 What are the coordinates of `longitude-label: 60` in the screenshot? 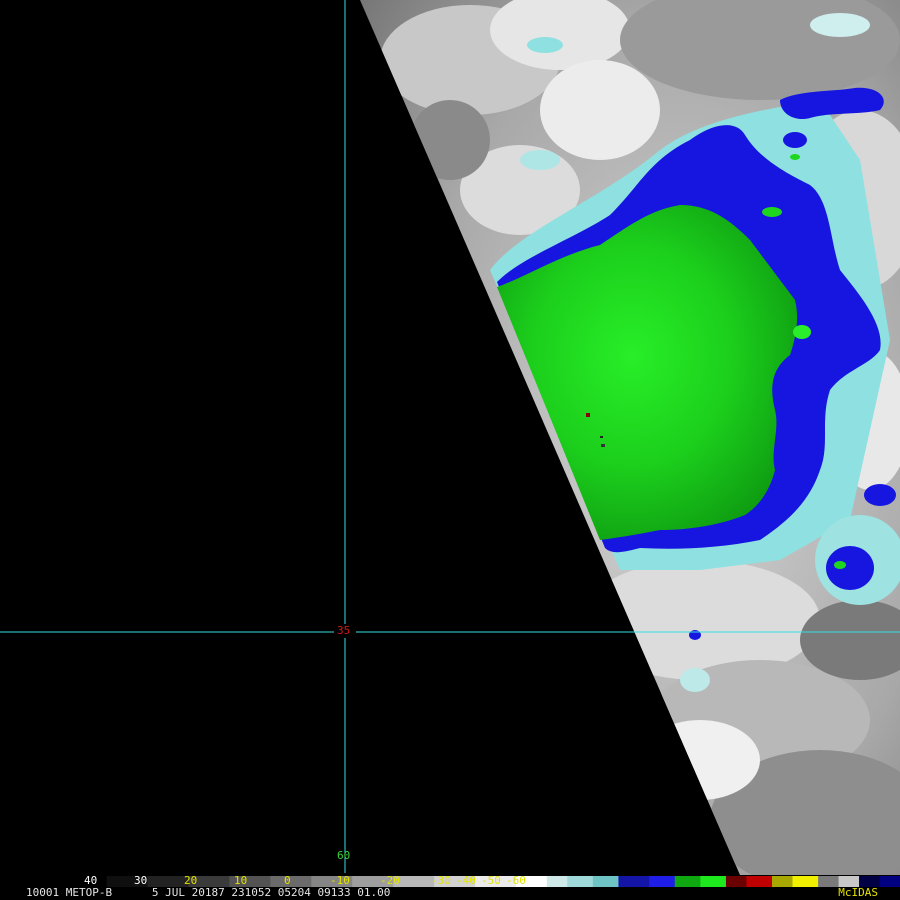 It's located at (344, 855).